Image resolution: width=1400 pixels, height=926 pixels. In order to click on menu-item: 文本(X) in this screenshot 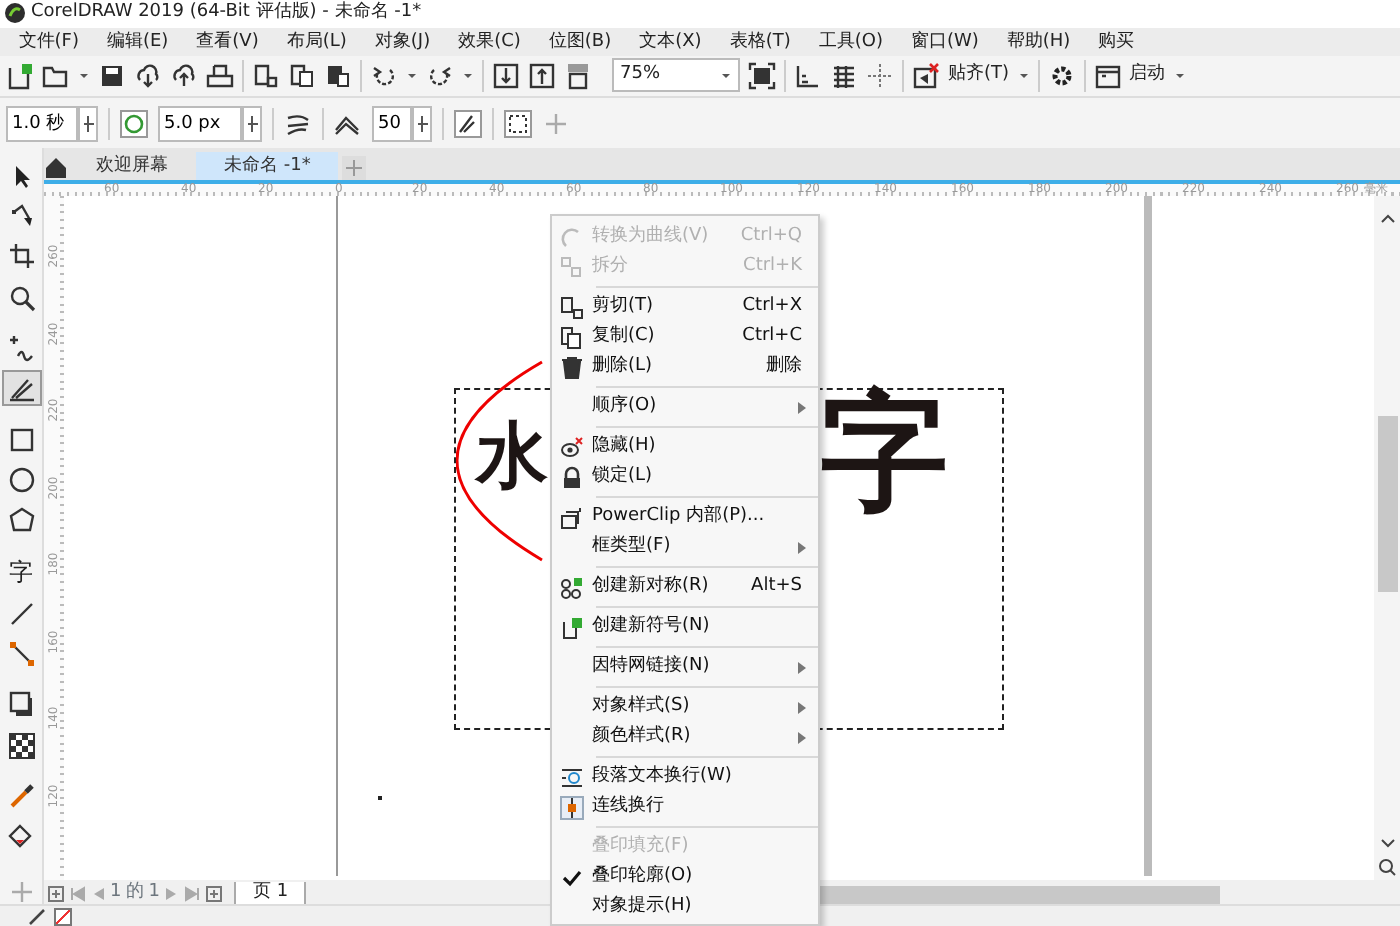, I will do `click(670, 41)`.